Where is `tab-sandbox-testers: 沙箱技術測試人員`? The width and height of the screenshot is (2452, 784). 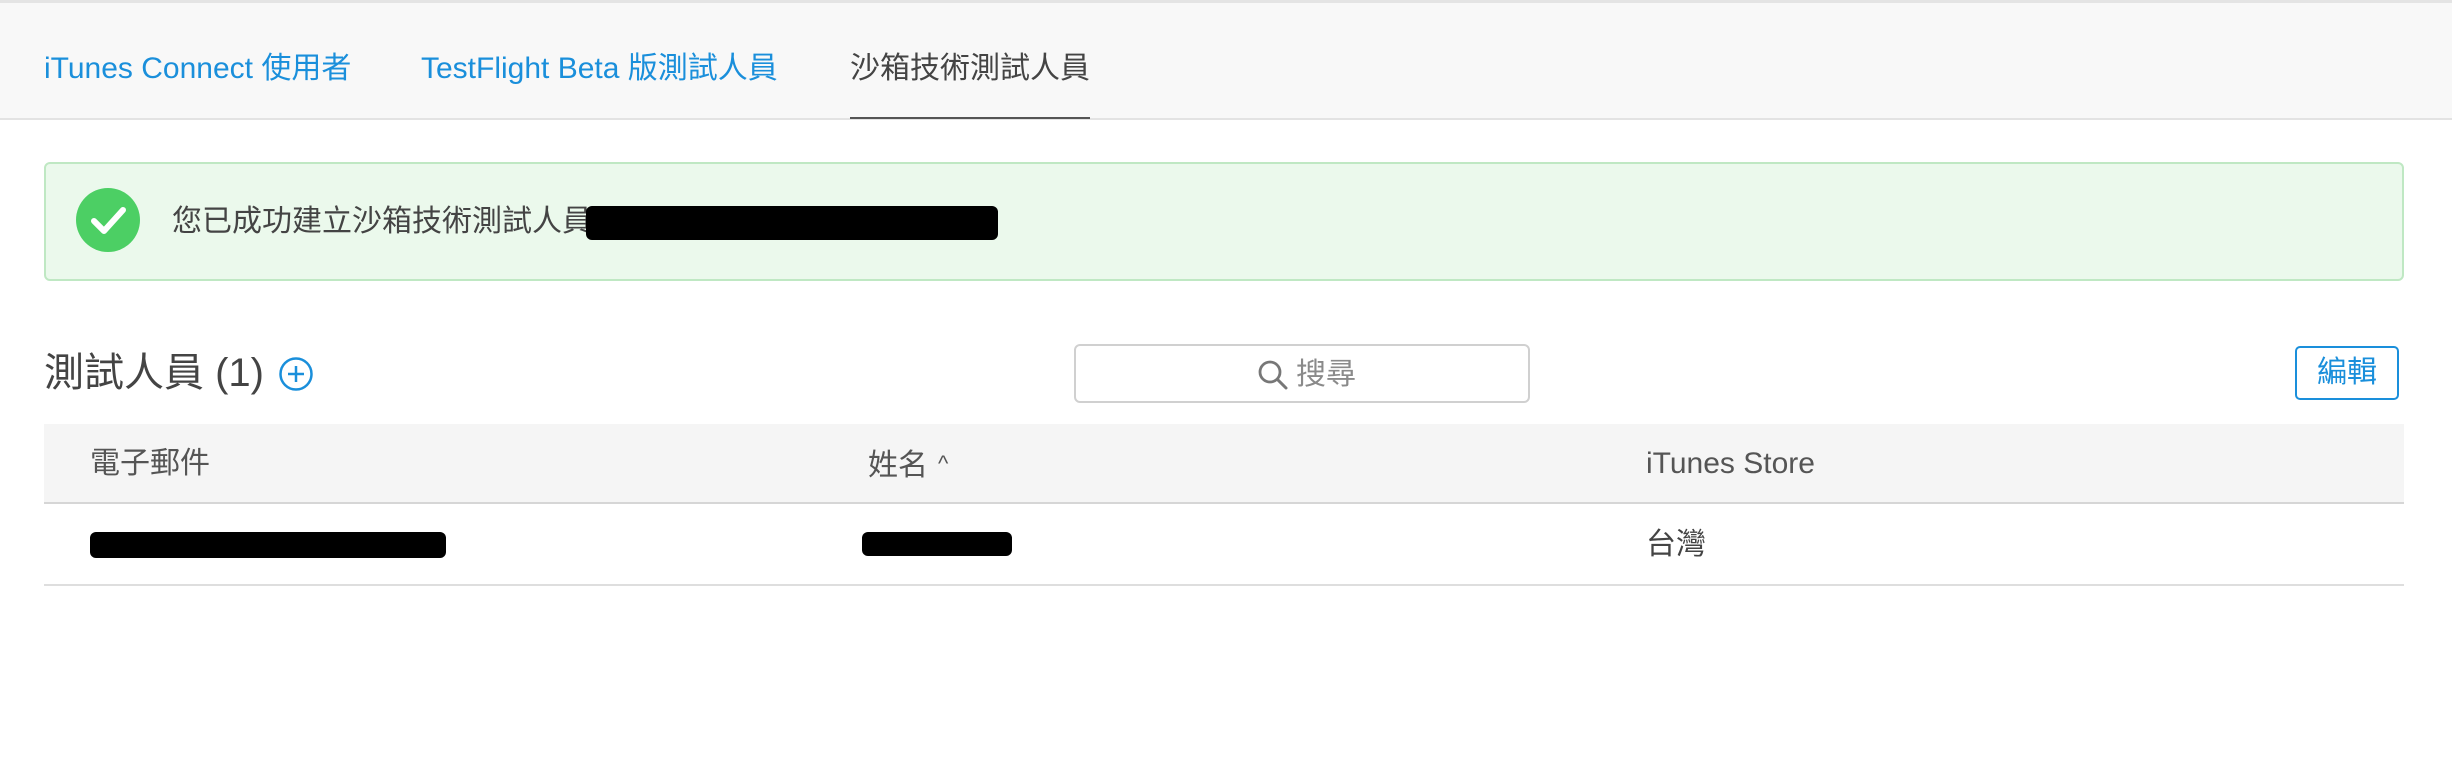 tab-sandbox-testers: 沙箱技術測試人員 is located at coordinates (970, 69).